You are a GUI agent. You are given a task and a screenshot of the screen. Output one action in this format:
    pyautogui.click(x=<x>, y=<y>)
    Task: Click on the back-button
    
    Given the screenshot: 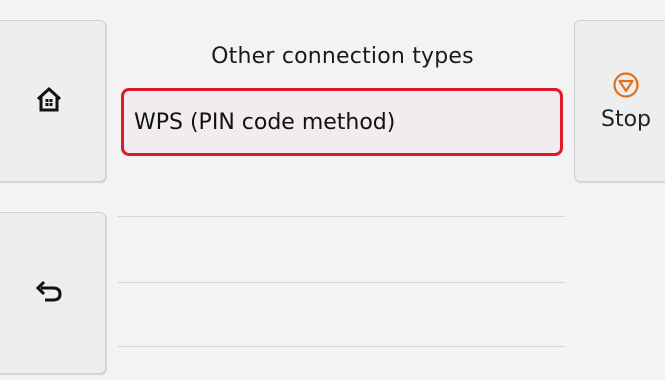 What is the action you would take?
    pyautogui.click(x=53, y=293)
    